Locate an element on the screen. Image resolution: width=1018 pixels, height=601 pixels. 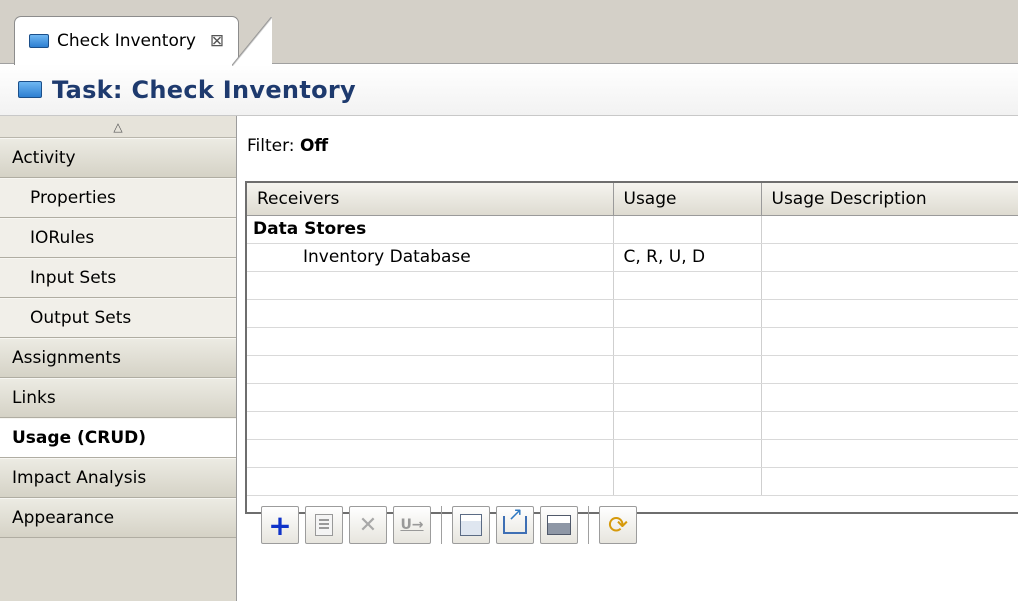
sidebar-item-usage-crud: Usage (CRUD) is located at coordinates (118, 438).